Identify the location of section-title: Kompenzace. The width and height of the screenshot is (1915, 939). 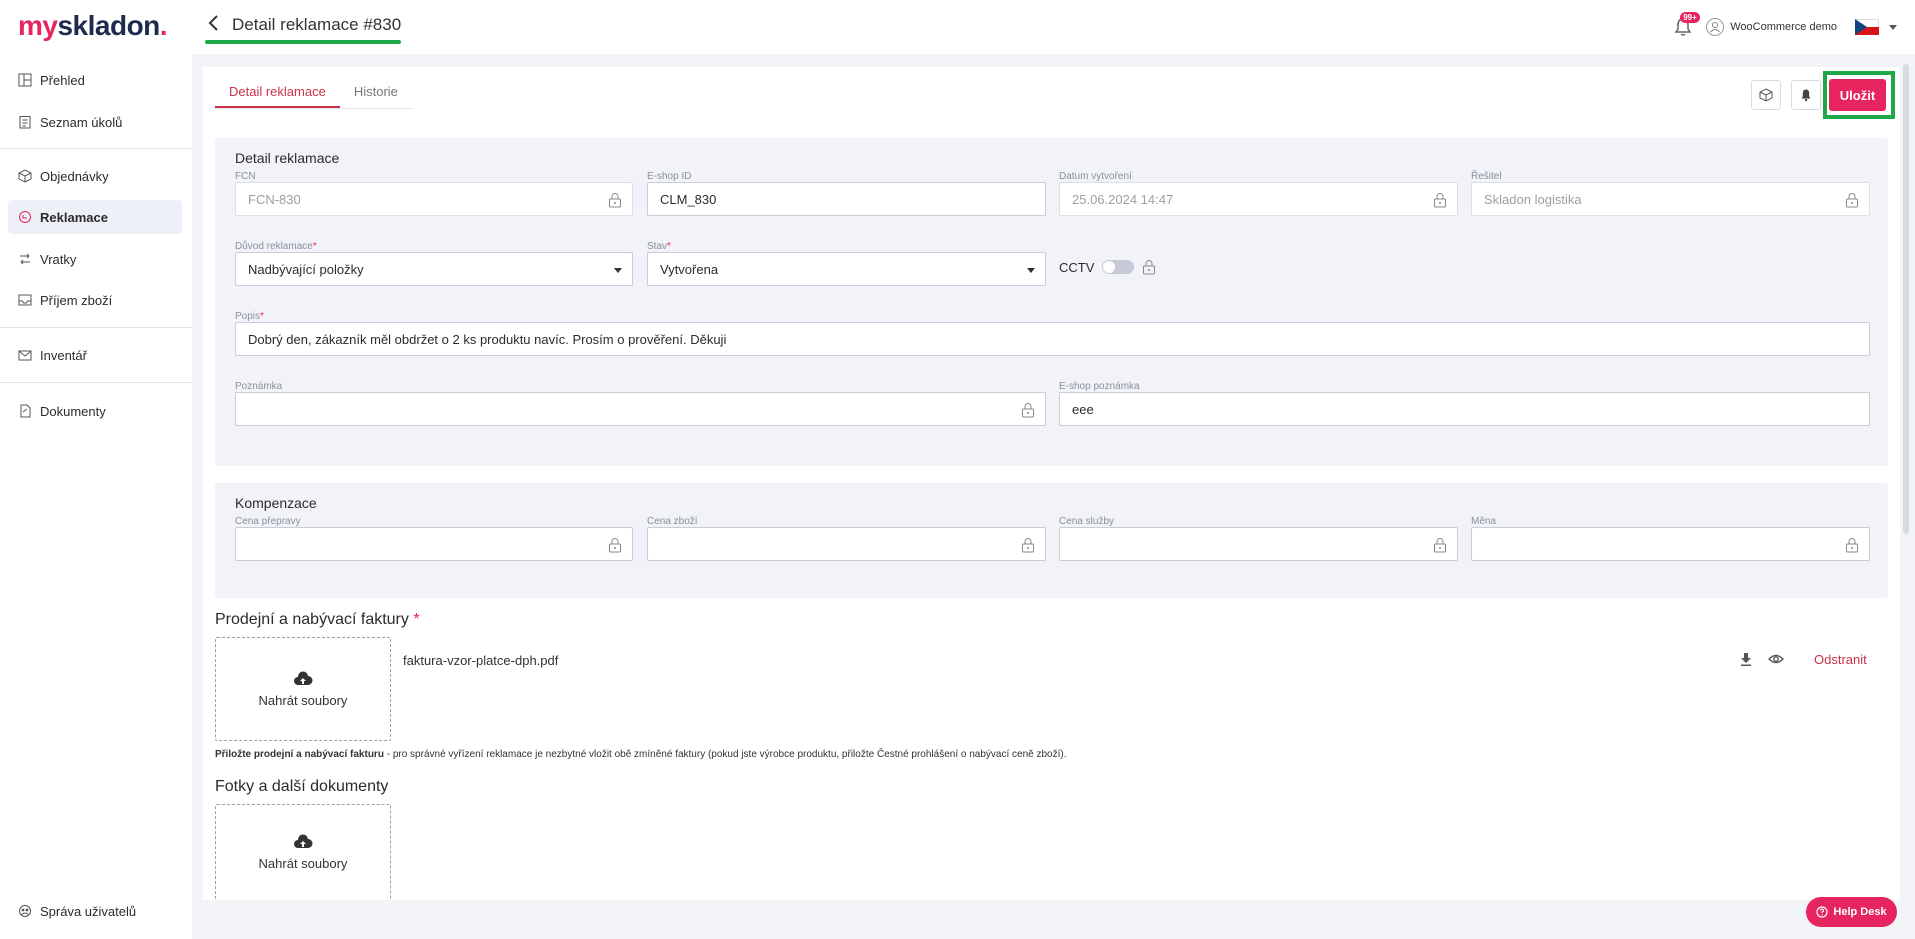
(276, 503).